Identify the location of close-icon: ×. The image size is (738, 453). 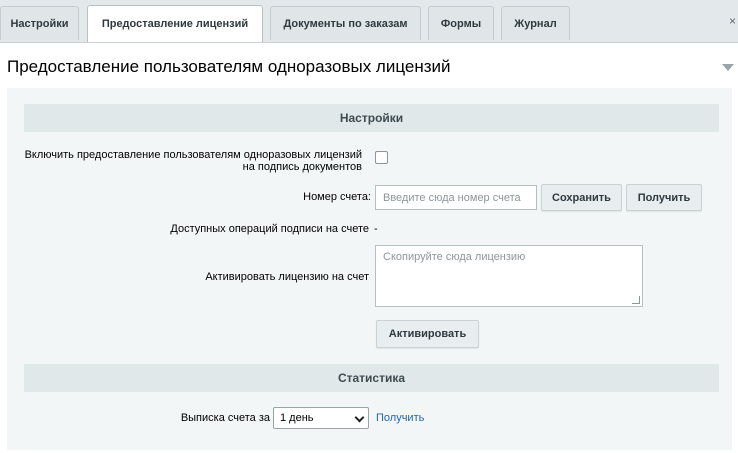
(732, 21).